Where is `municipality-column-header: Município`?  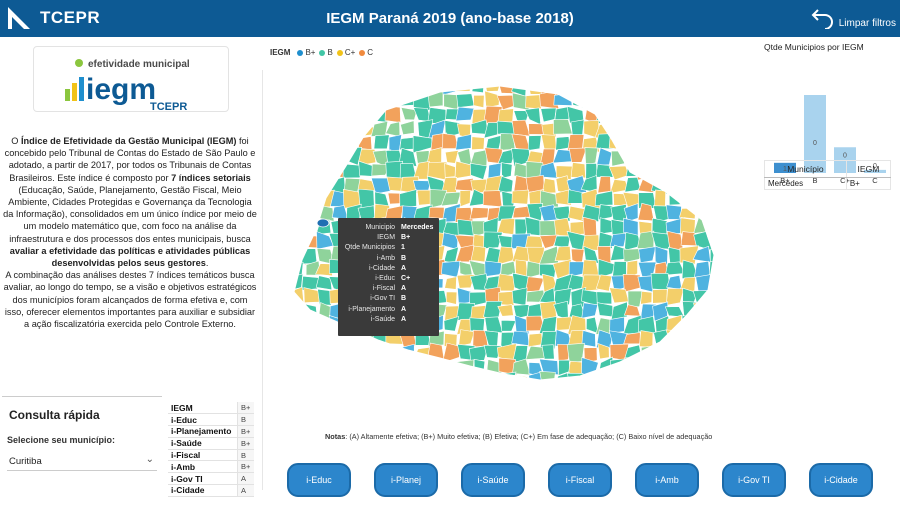
municipality-column-header: Município is located at coordinates (805, 169).